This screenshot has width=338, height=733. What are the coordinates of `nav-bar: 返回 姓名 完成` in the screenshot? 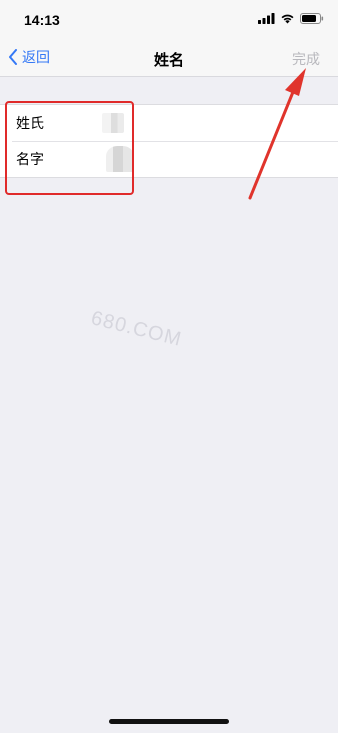 It's located at (169, 58).